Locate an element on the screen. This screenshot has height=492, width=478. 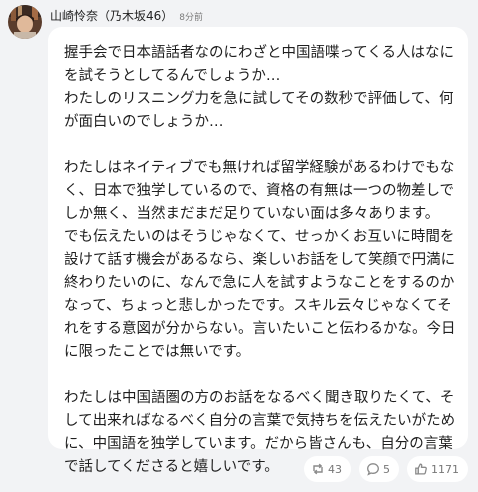
post-timestamp: 8分前 is located at coordinates (191, 16).